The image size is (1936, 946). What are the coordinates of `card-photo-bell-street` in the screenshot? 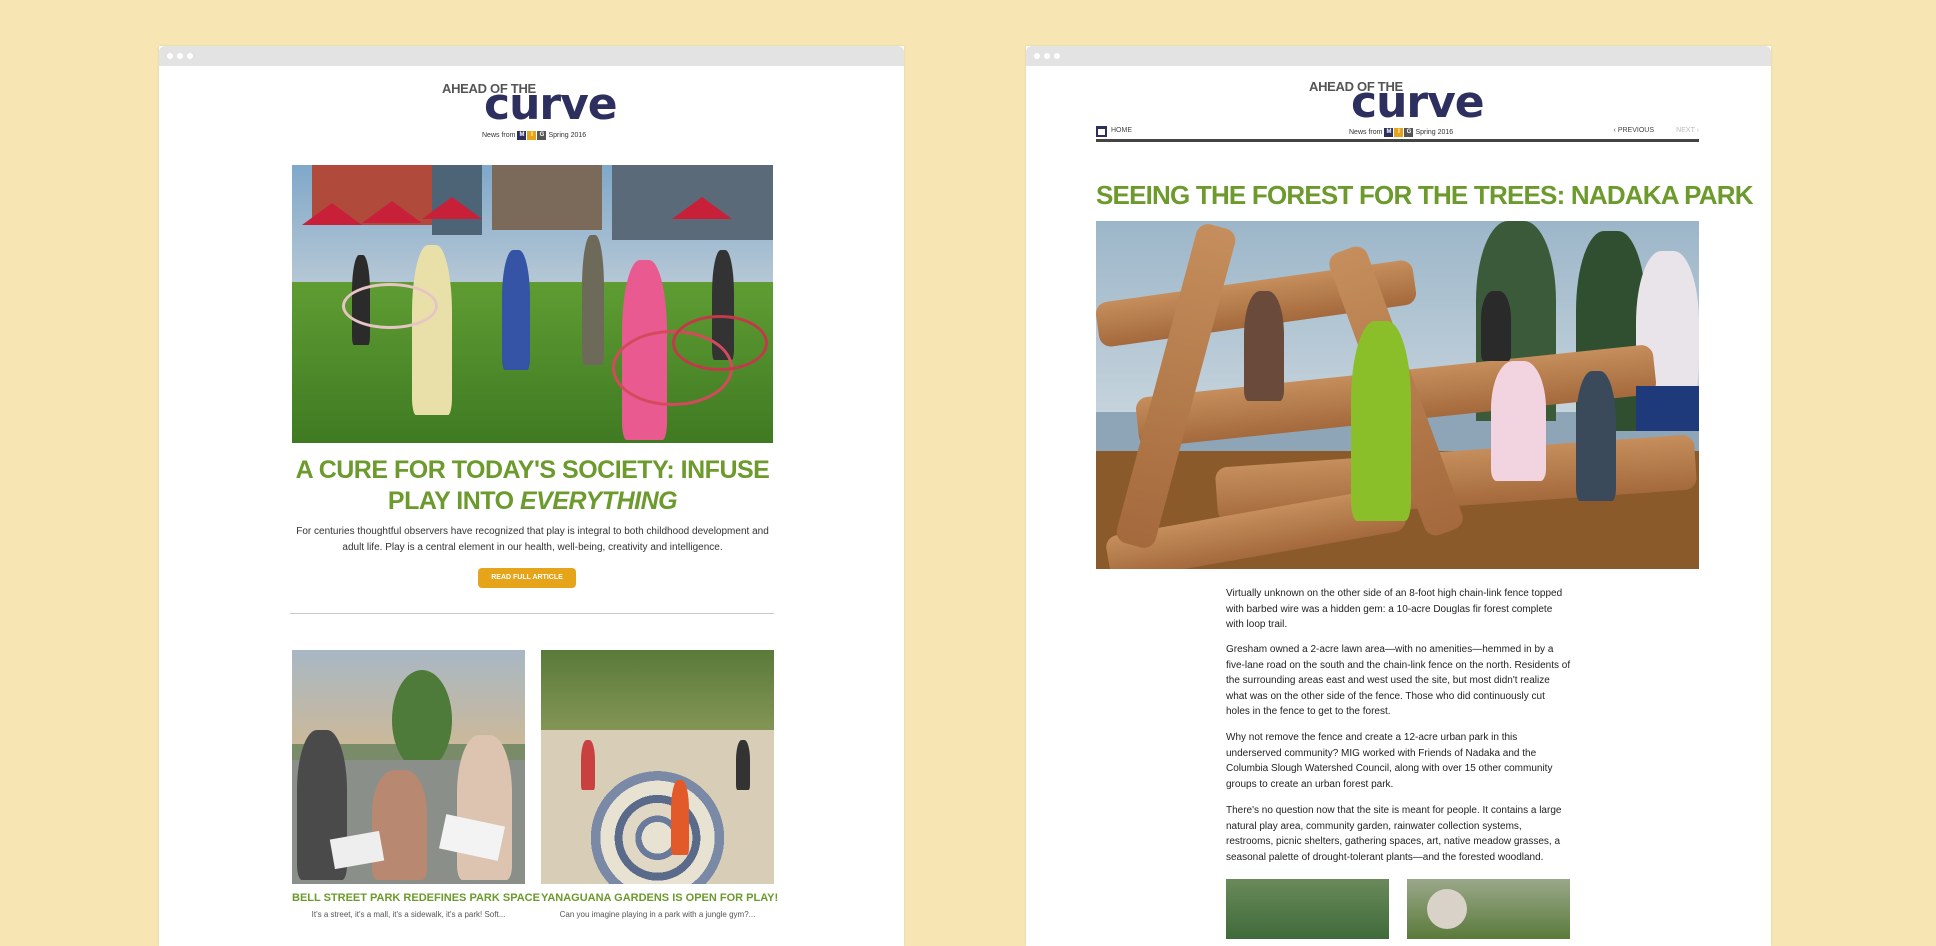 It's located at (408, 767).